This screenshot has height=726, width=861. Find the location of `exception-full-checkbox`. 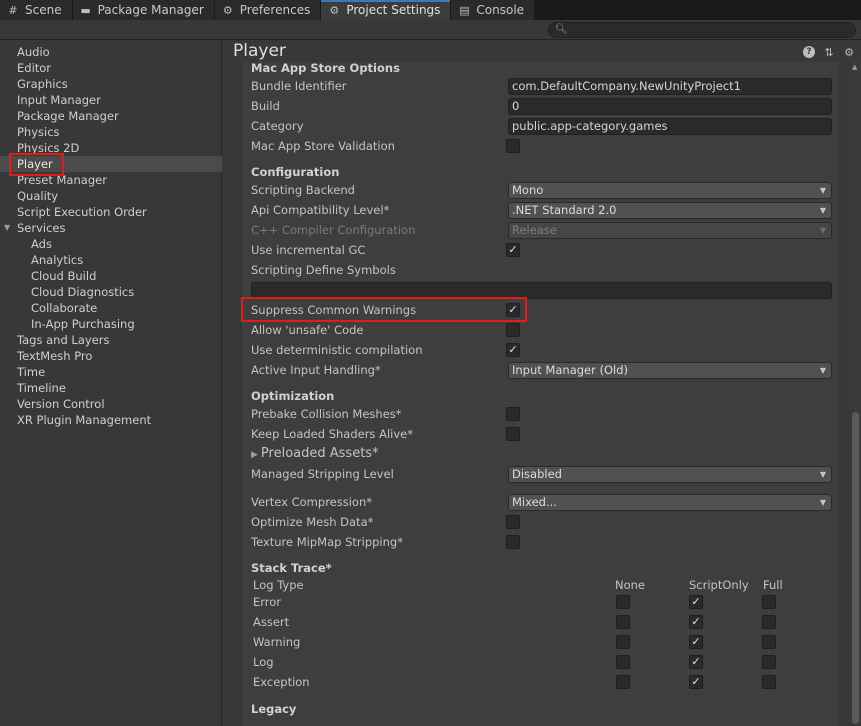

exception-full-checkbox is located at coordinates (769, 682).